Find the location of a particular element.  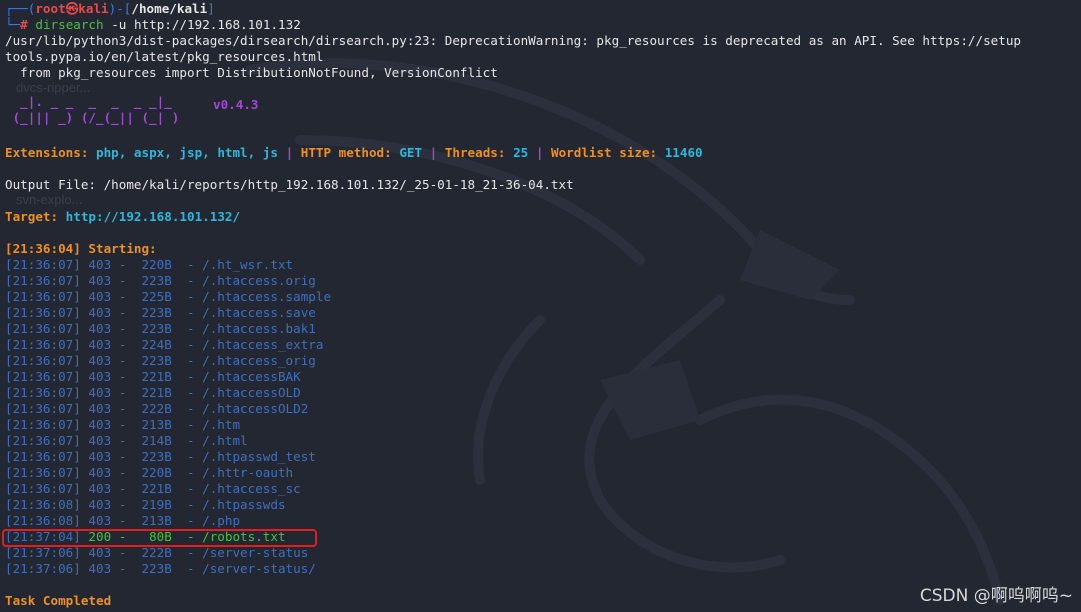

result-row: [21:36:07] 403 - 223B - /.htaccess.orig is located at coordinates (160, 280).